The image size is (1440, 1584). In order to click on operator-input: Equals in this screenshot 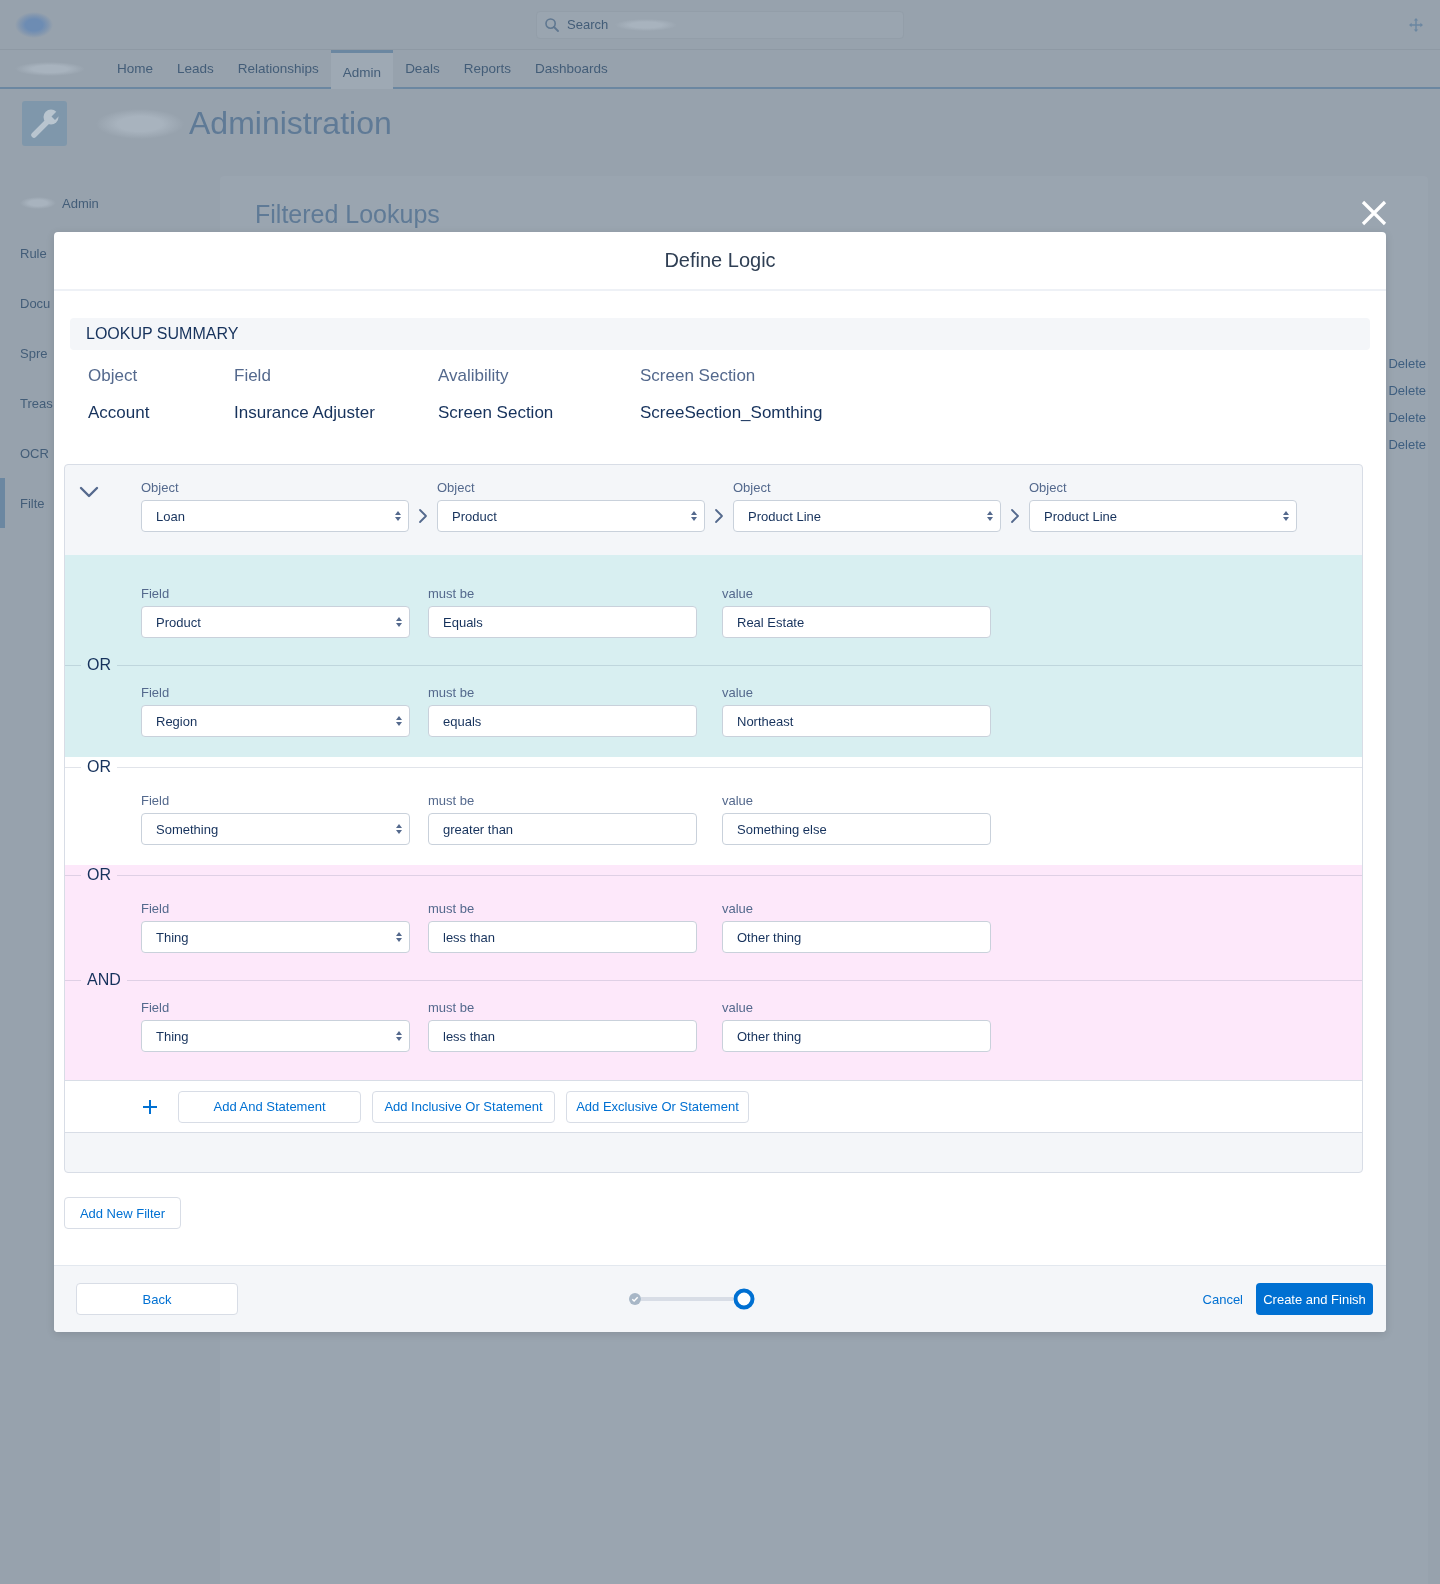, I will do `click(562, 622)`.